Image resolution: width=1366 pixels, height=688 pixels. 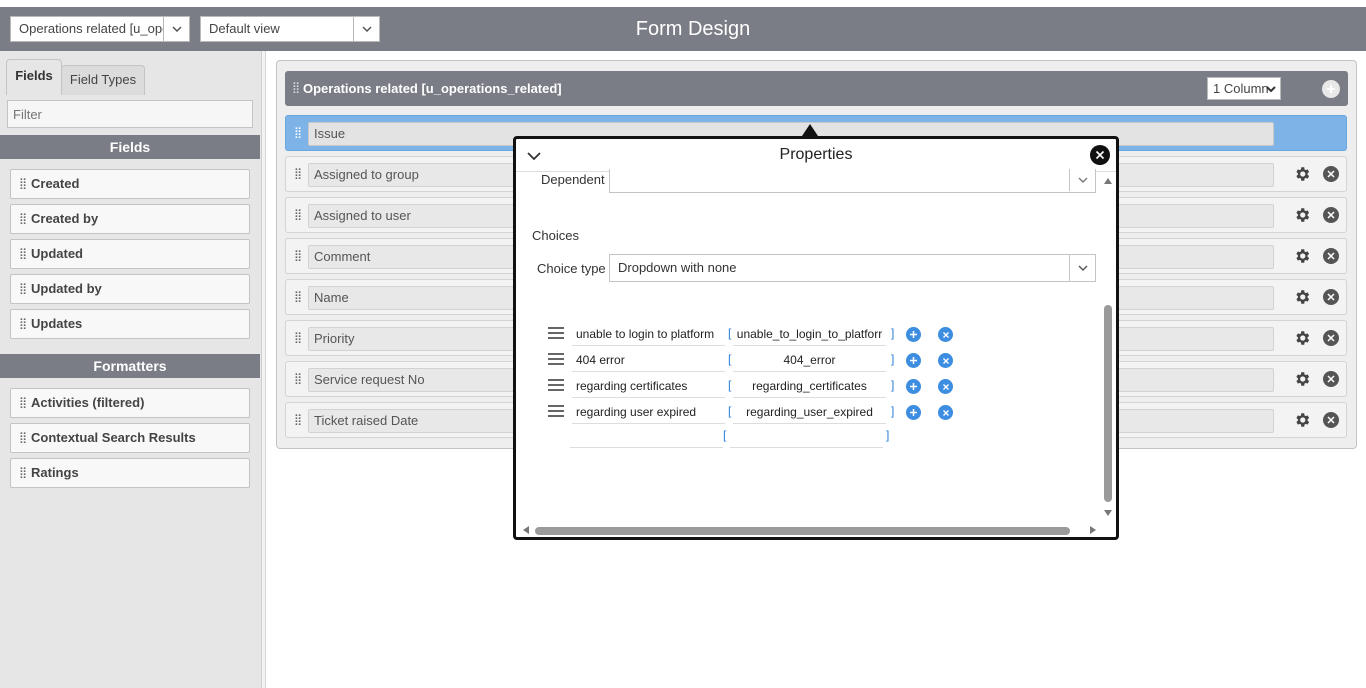 I want to click on panel-splitter, so click(x=264, y=369).